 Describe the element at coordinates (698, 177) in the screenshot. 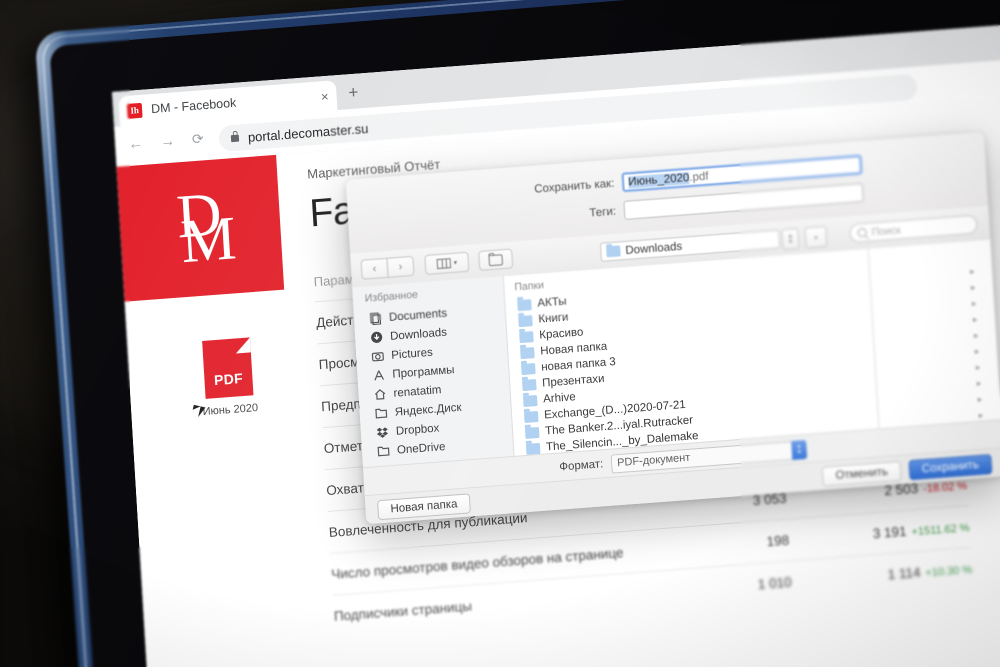

I see `save-as-value-extension: .pdf` at that location.